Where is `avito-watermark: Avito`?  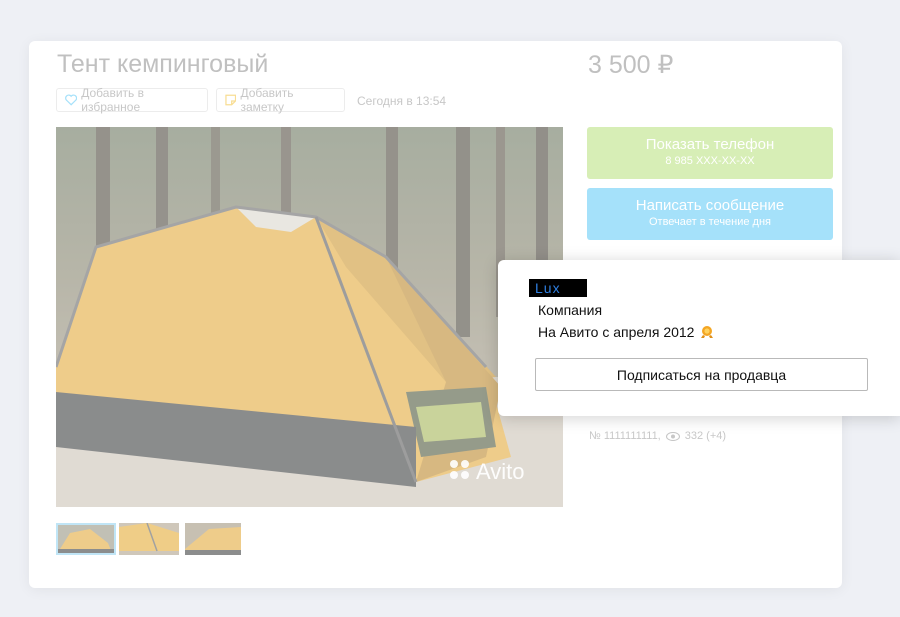 avito-watermark: Avito is located at coordinates (500, 471).